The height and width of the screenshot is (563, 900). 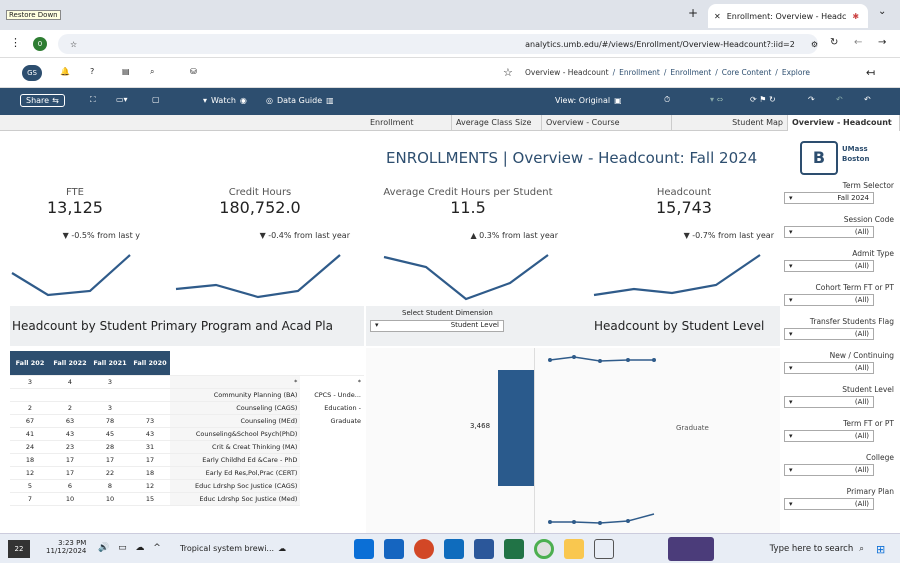 I want to click on clock: 3:23 PM 11/12/2024, so click(x=66, y=547).